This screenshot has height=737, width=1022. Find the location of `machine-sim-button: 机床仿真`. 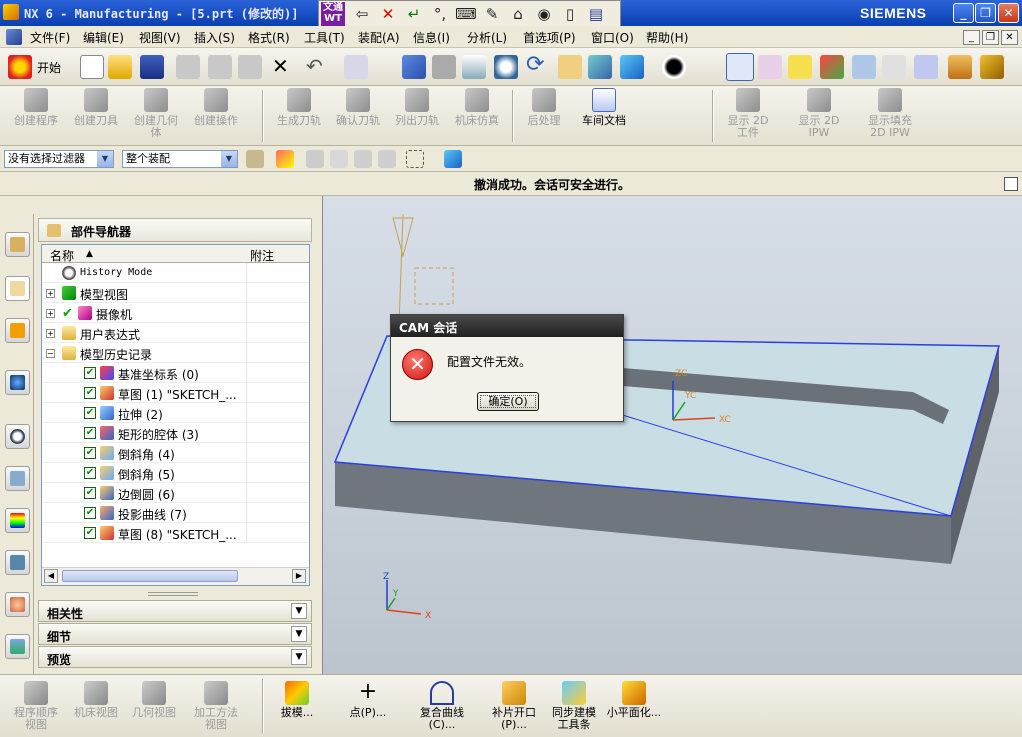

machine-sim-button: 机床仿真 is located at coordinates (477, 107).